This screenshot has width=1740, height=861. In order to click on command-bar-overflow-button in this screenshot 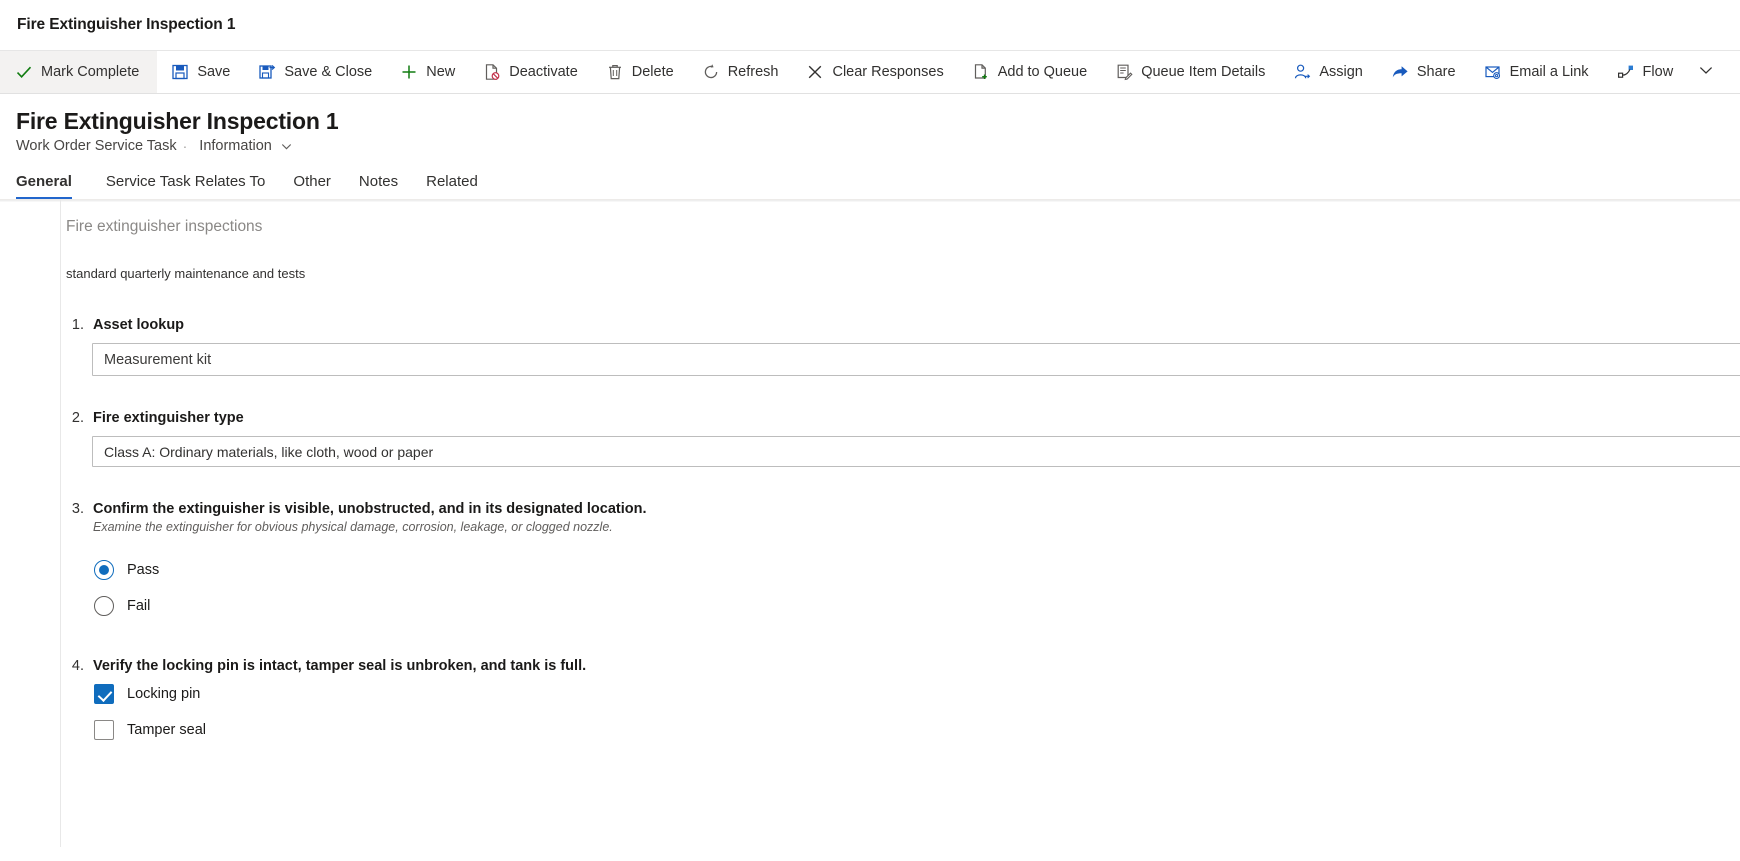, I will do `click(1708, 72)`.